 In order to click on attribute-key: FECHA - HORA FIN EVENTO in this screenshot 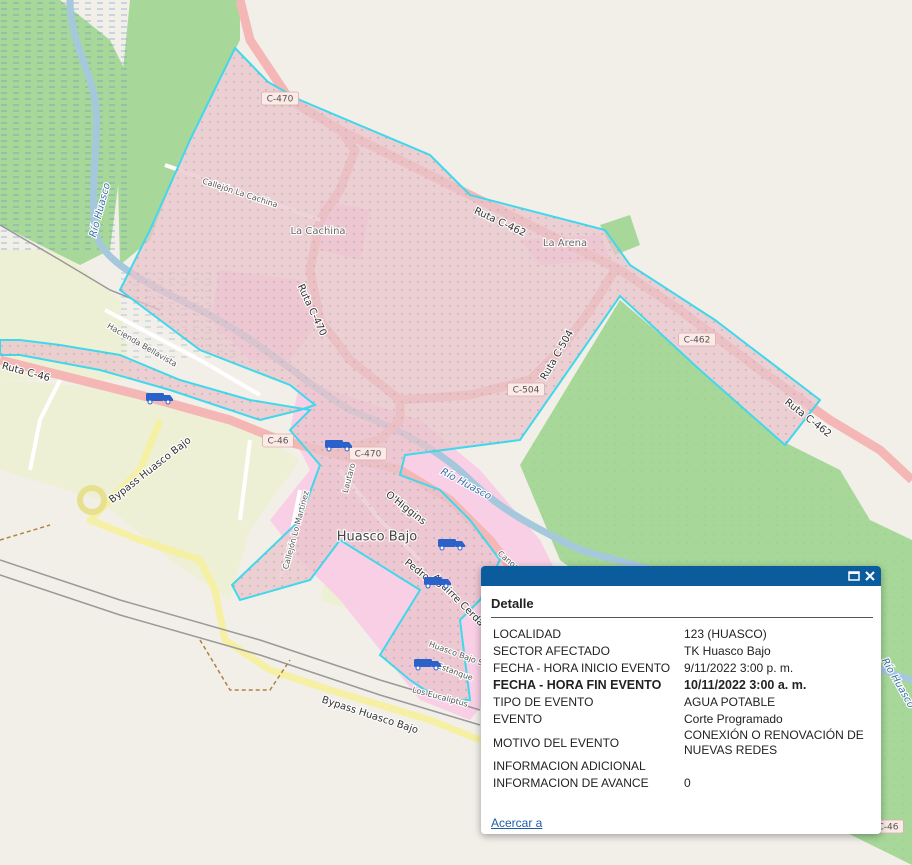, I will do `click(577, 685)`.